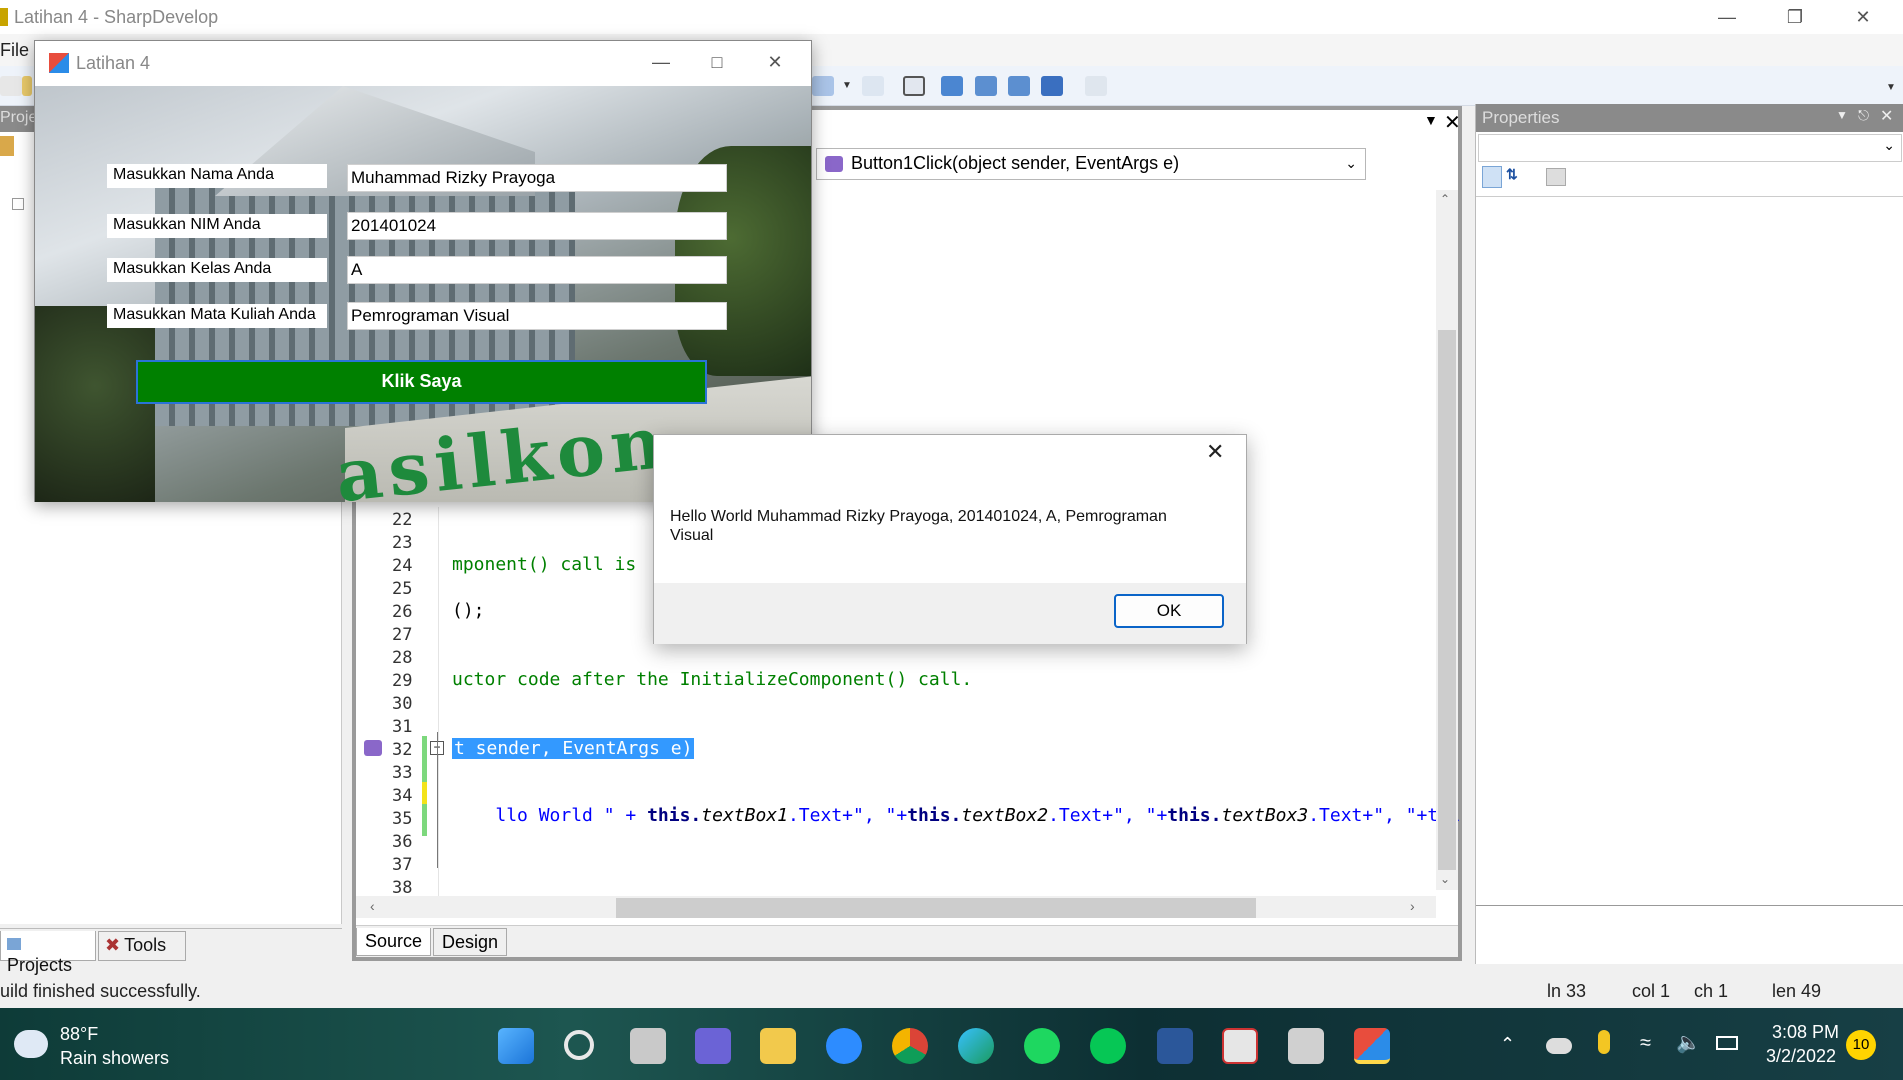  Describe the element at coordinates (1727, 1043) in the screenshot. I see `battery-icon` at that location.